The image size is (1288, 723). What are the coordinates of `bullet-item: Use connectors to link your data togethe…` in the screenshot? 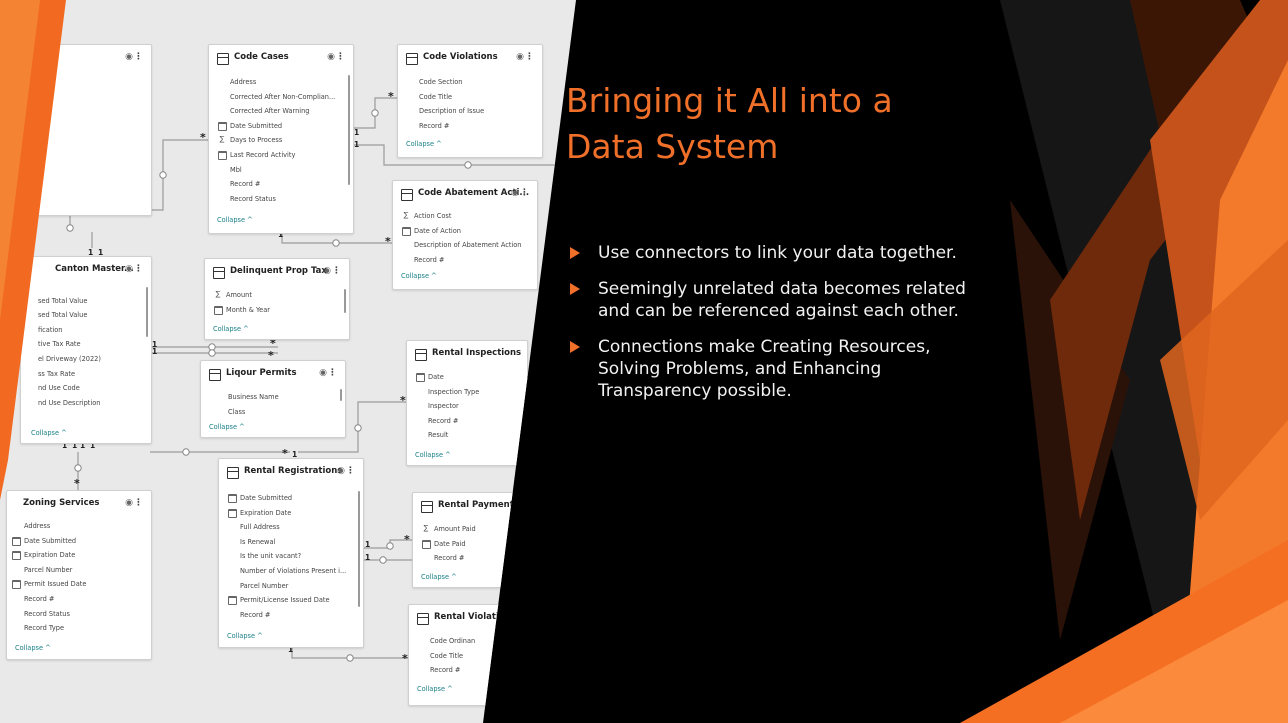 It's located at (778, 253).